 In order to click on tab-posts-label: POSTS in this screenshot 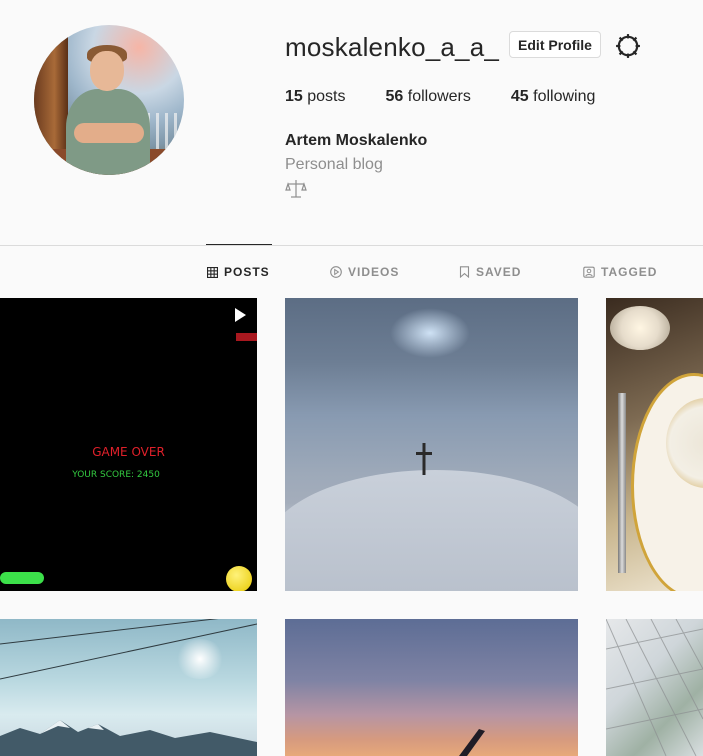, I will do `click(247, 272)`.